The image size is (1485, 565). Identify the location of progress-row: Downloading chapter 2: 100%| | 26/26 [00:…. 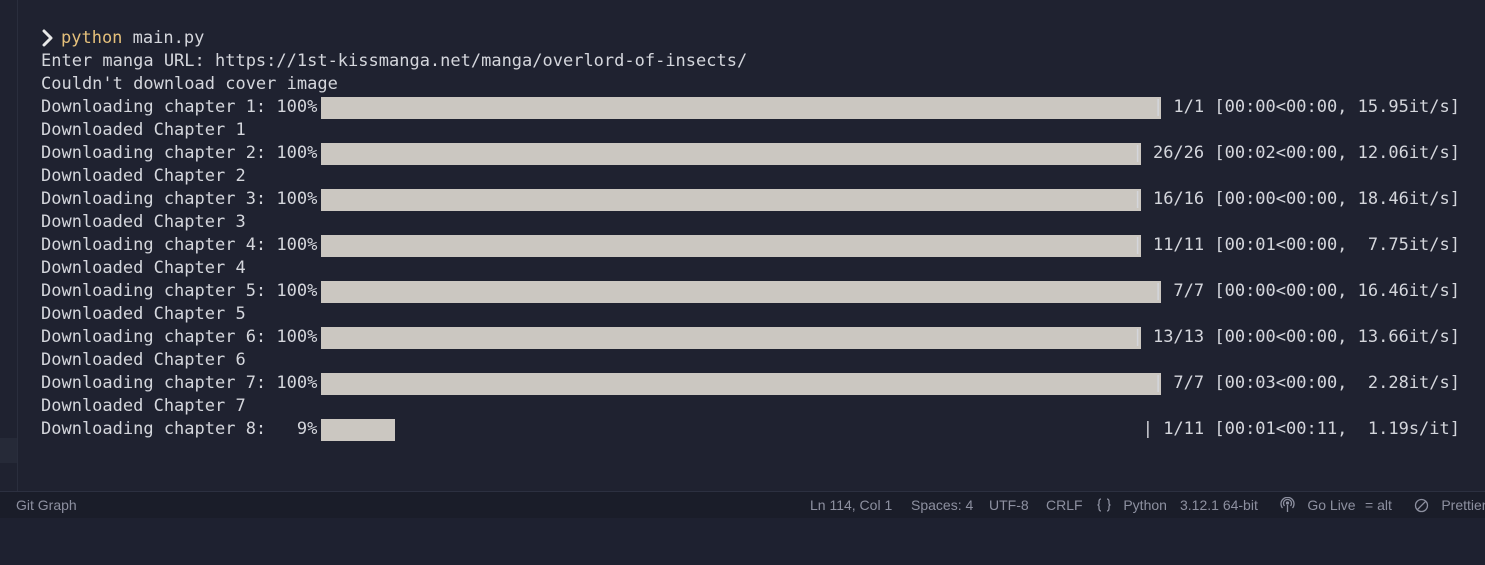
(742, 153).